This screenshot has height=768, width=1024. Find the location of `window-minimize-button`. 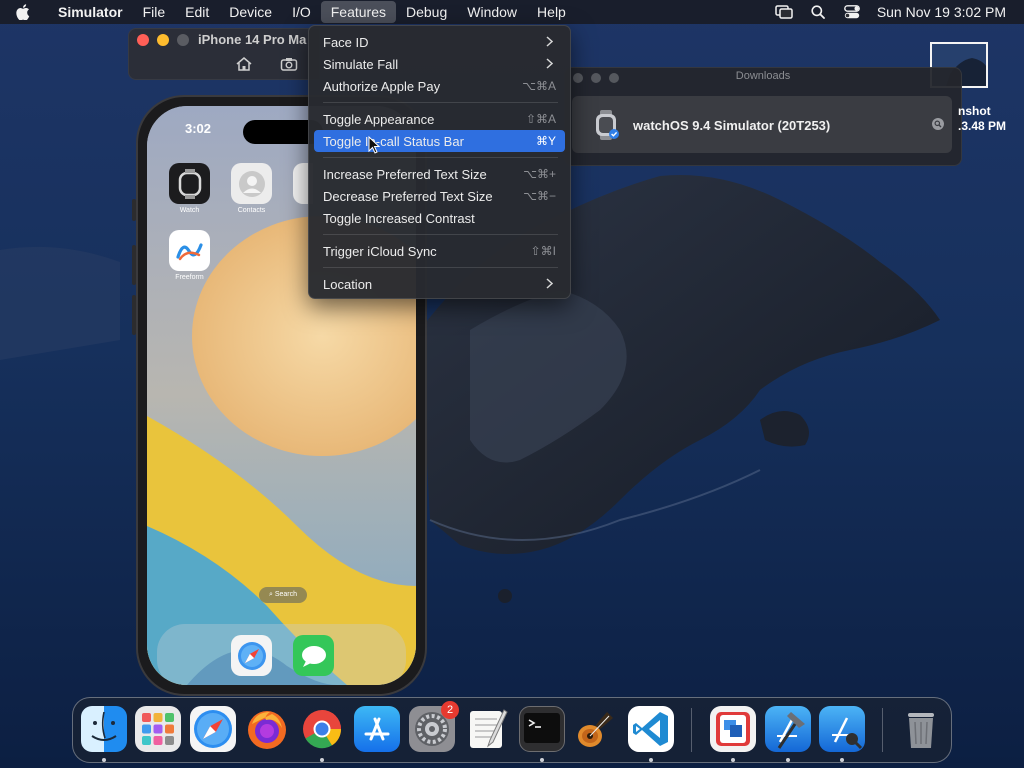

window-minimize-button is located at coordinates (163, 40).